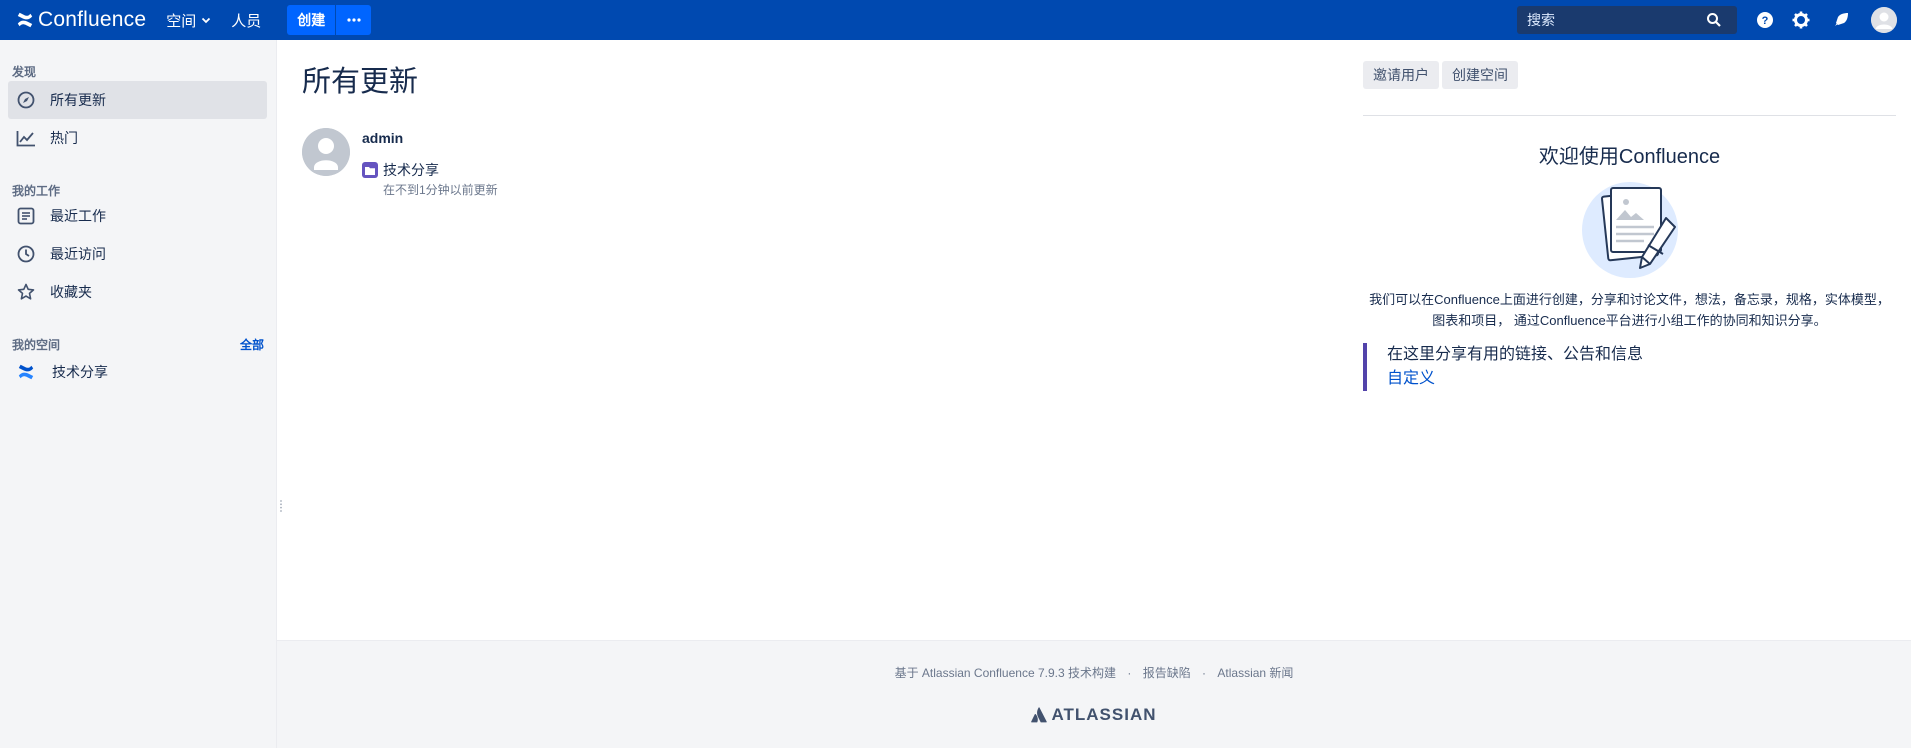  Describe the element at coordinates (26, 292) in the screenshot. I see `star-icon` at that location.